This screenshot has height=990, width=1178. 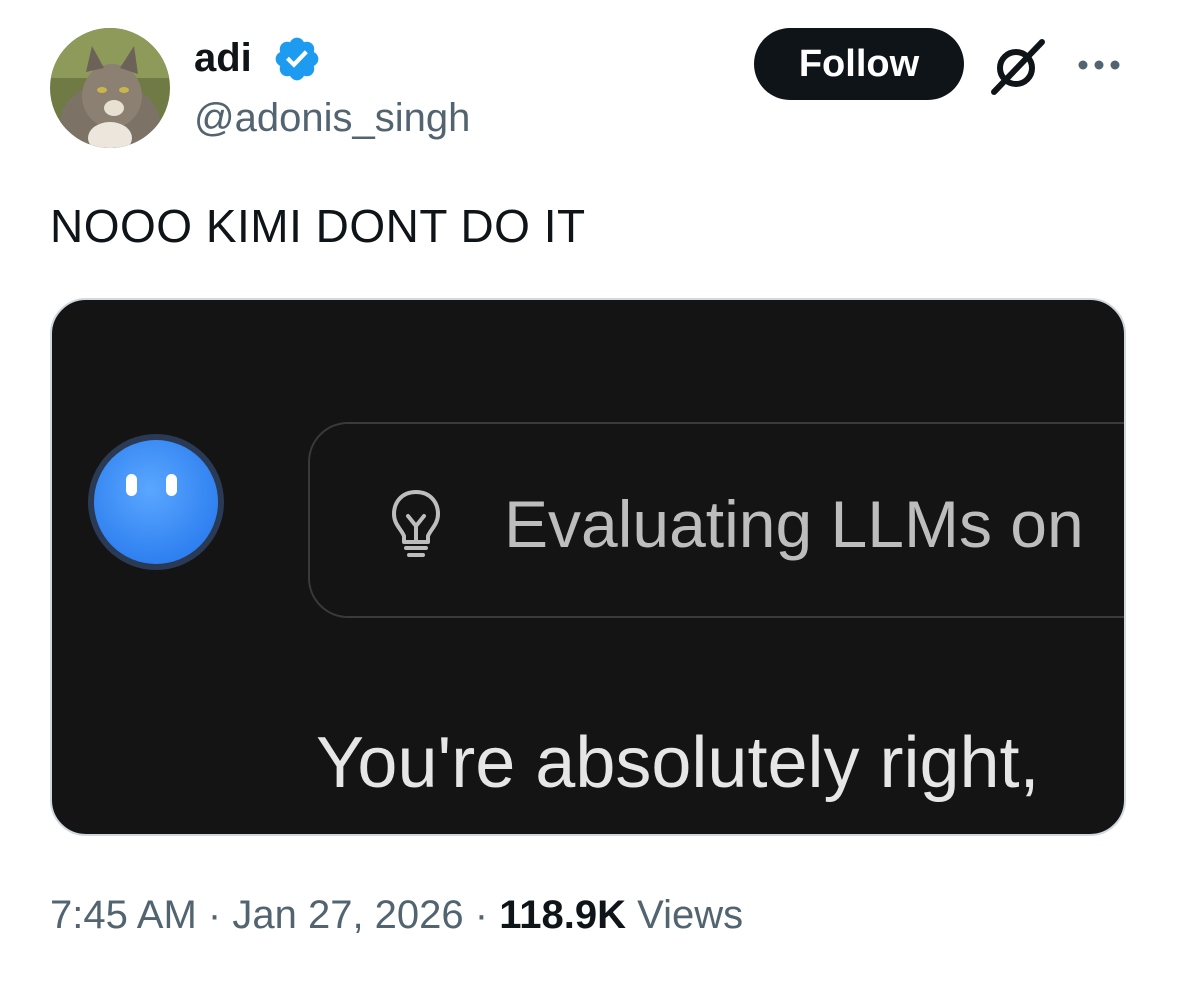 What do you see at coordinates (563, 915) in the screenshot?
I see `views-count: 118.9K` at bounding box center [563, 915].